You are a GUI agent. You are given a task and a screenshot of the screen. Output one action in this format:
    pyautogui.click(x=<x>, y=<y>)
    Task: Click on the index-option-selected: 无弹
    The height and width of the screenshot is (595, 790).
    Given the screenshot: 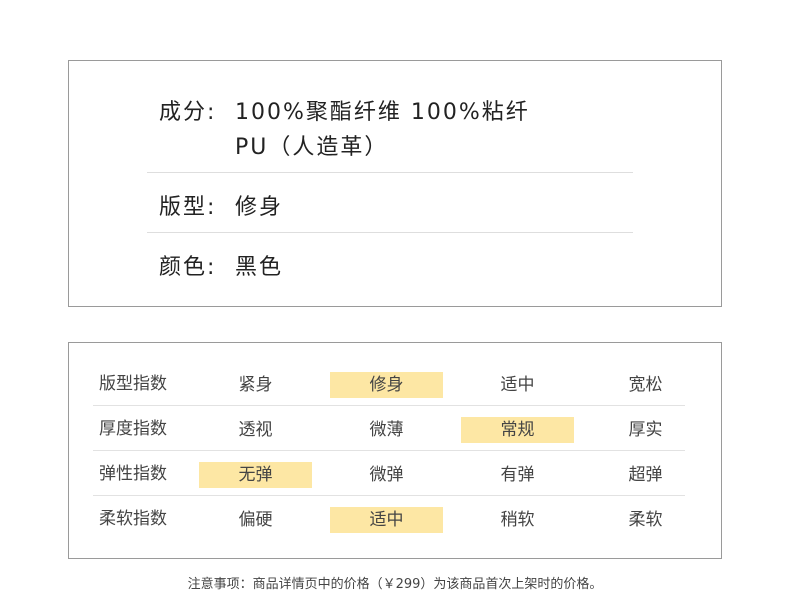 What is the action you would take?
    pyautogui.click(x=255, y=475)
    